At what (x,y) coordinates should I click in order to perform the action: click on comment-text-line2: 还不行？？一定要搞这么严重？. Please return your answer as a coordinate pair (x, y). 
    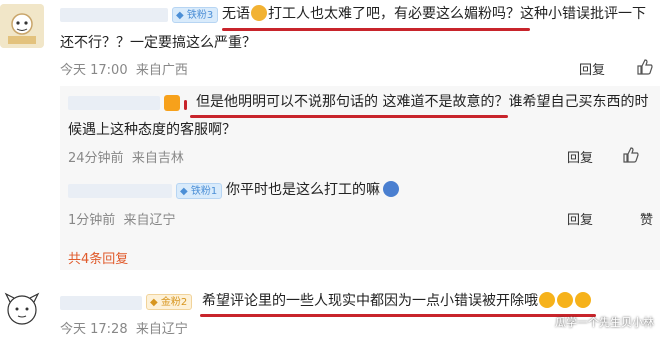
    Looking at the image, I should click on (158, 43).